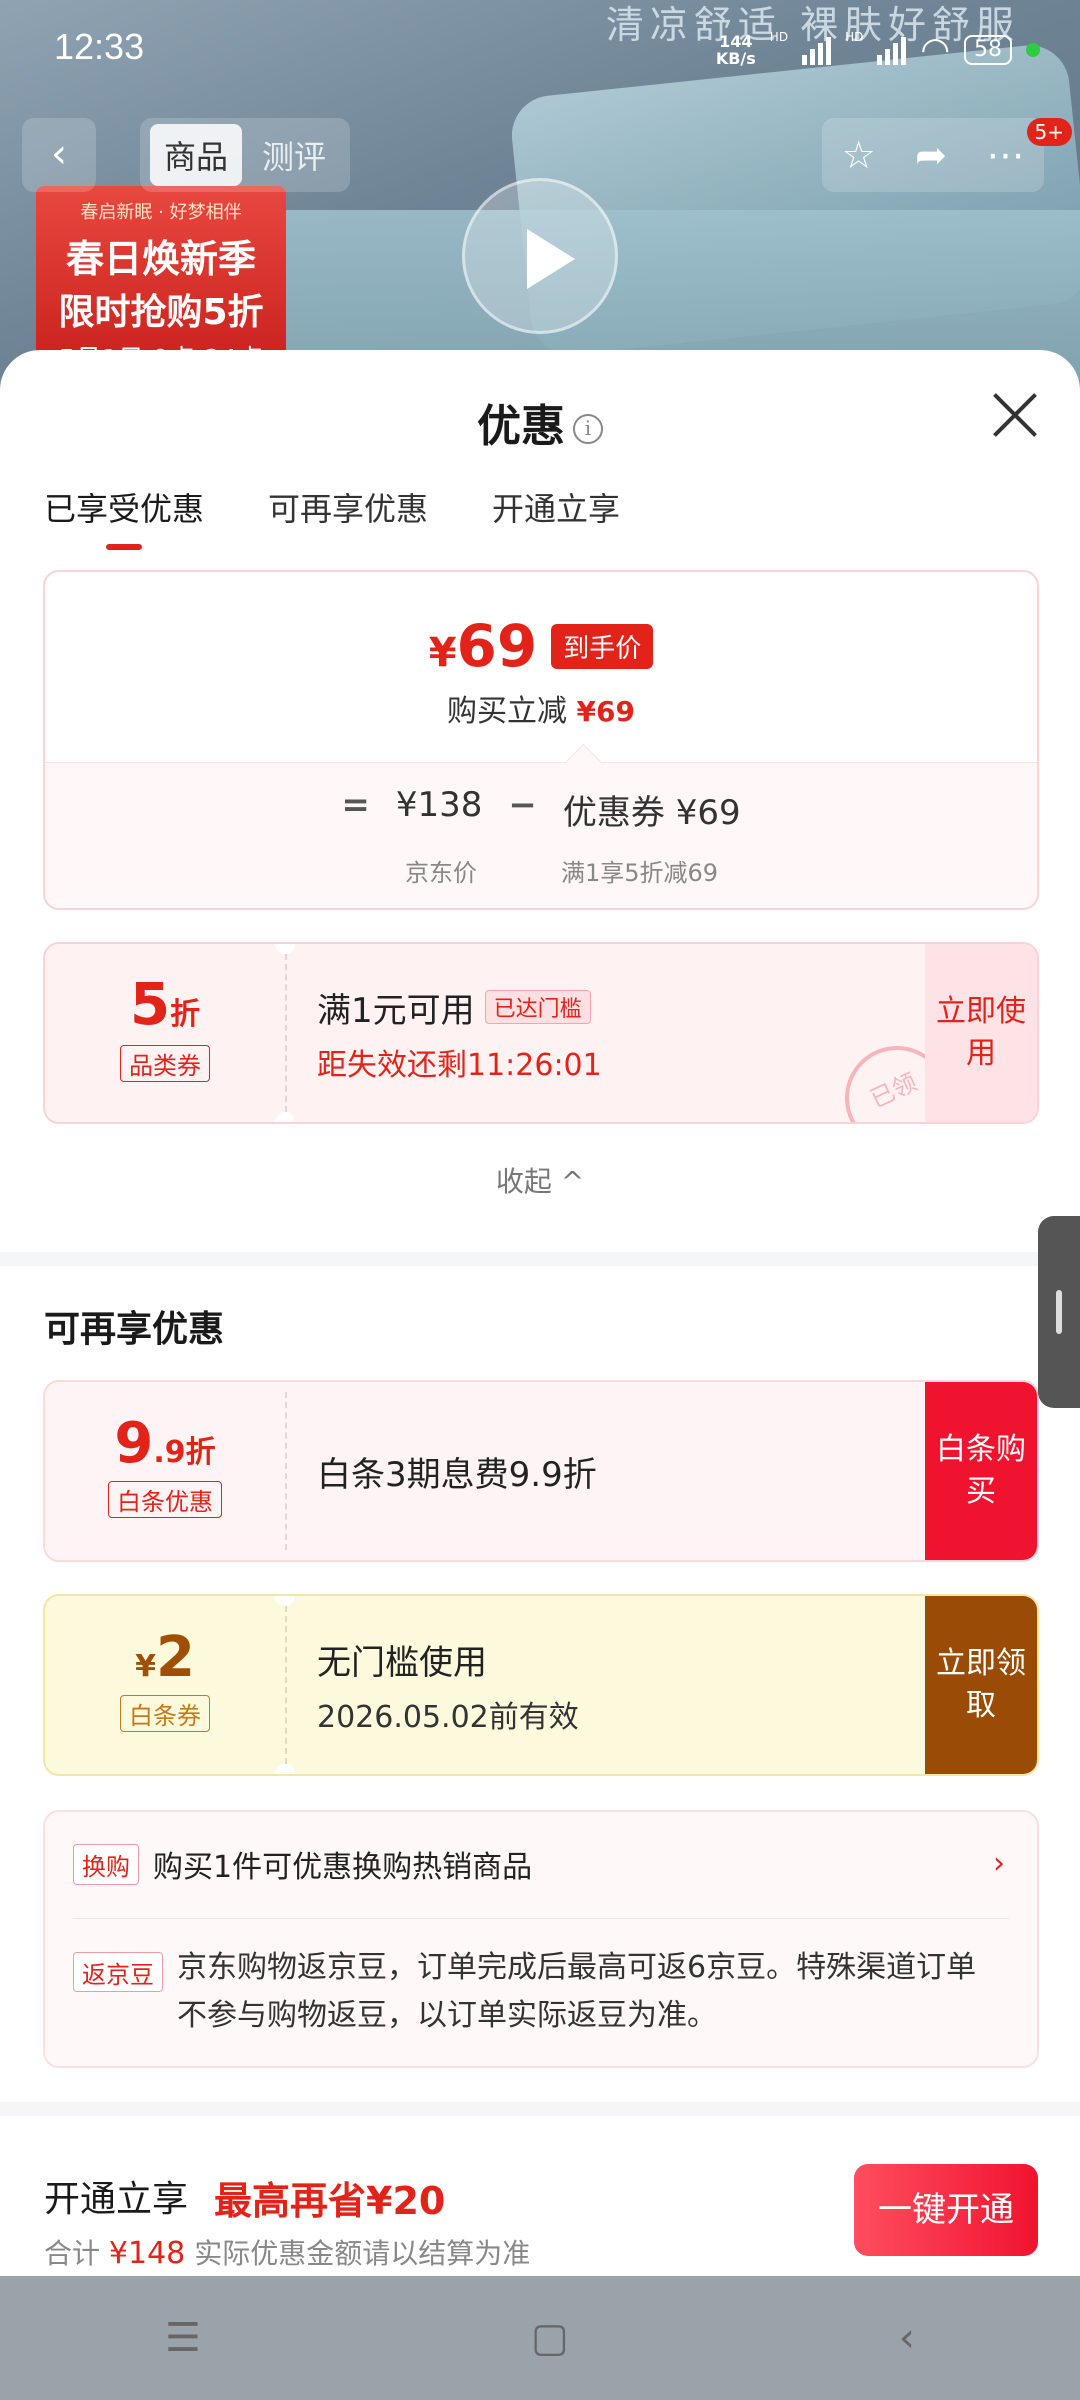 This screenshot has height=2400, width=1080. I want to click on bean-chip: 返京豆, so click(118, 1972).